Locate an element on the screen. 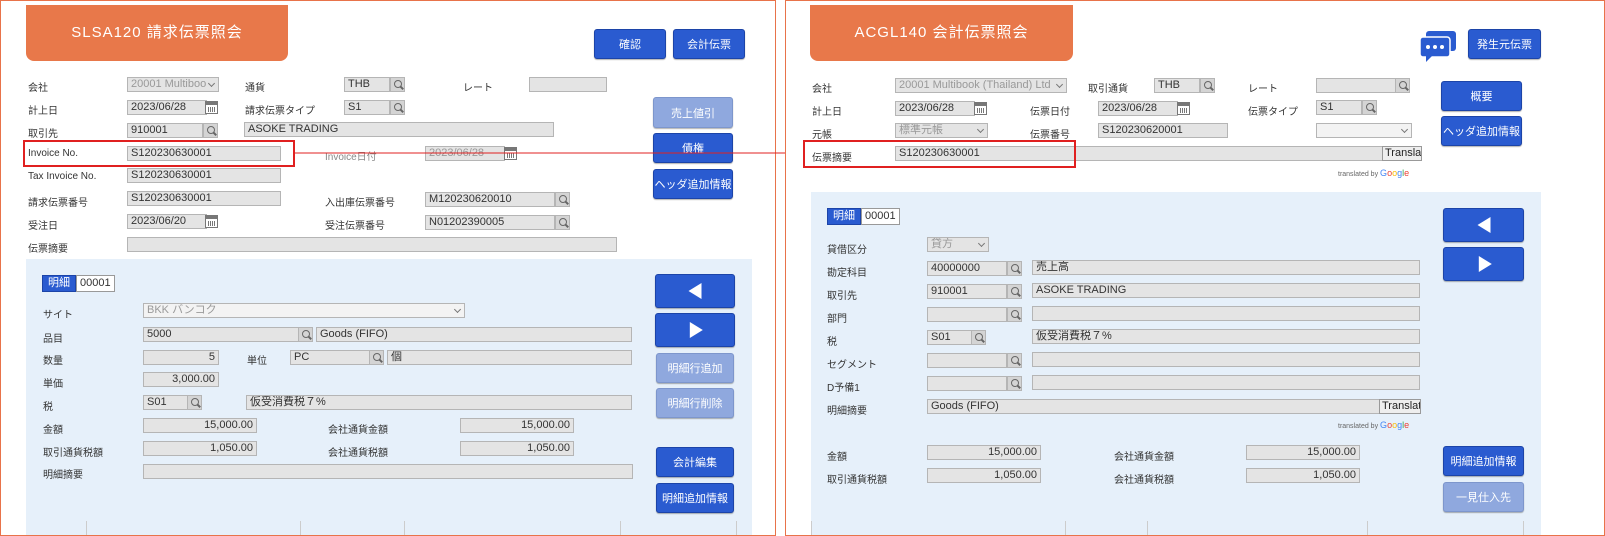 The width and height of the screenshot is (1605, 536). invoice-date-field: 2023/06/28 is located at coordinates (465, 153).